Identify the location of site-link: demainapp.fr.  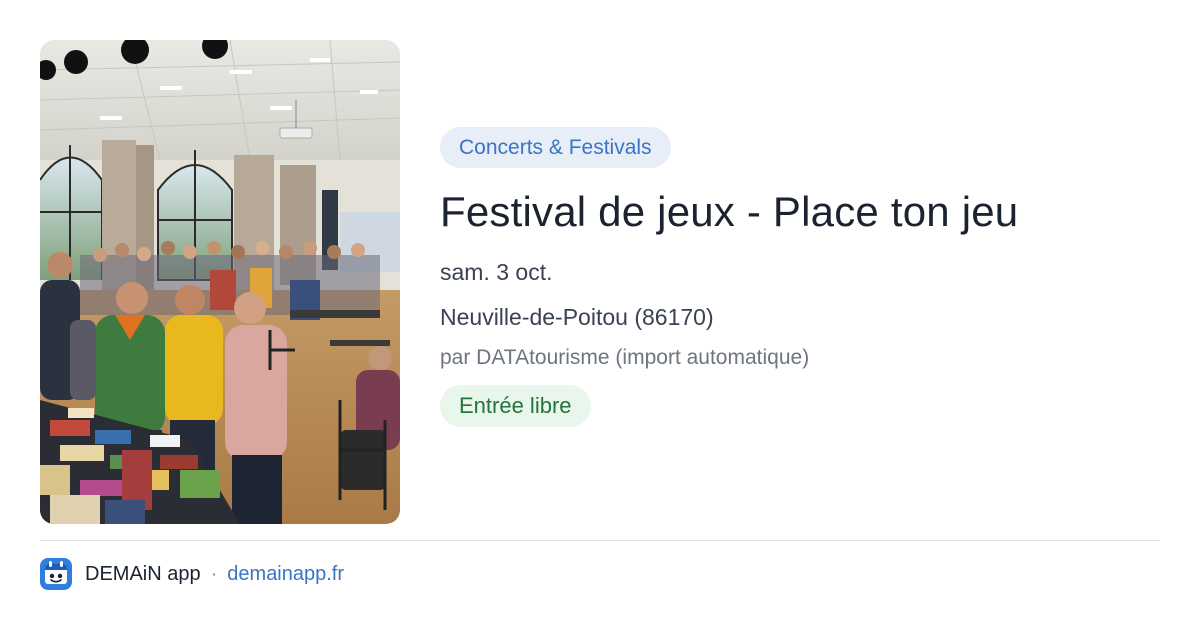
(285, 574).